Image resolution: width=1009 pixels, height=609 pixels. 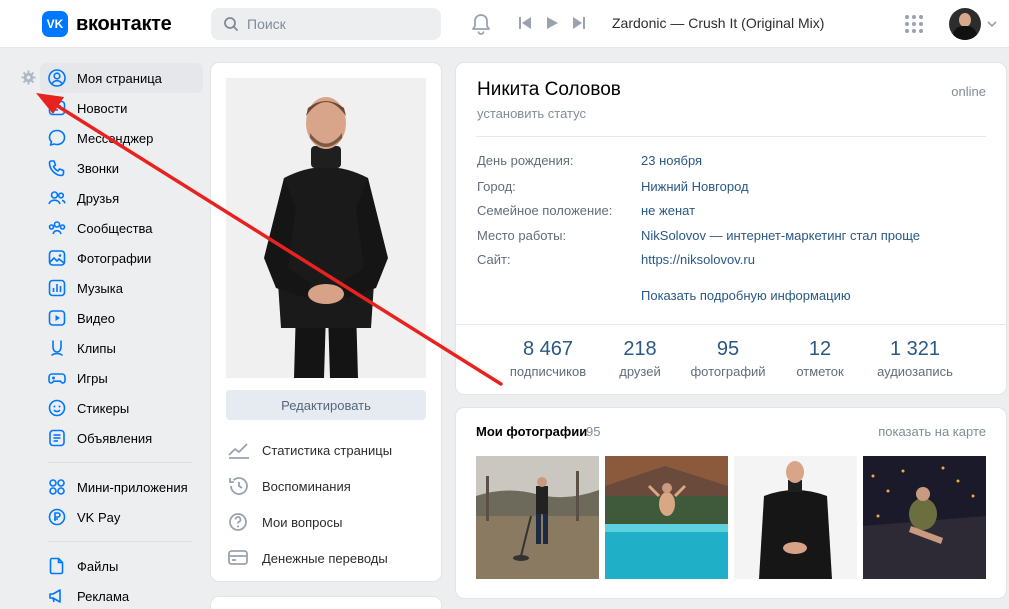 I want to click on counter-followers: 8 467 подписчиков, so click(x=548, y=358).